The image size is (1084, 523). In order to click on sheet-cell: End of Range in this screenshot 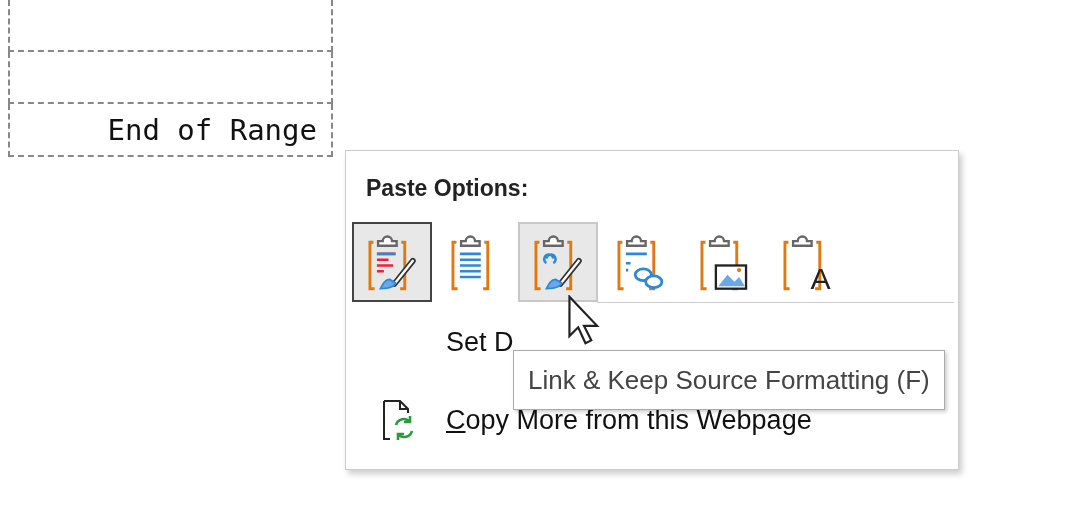, I will do `click(170, 130)`.